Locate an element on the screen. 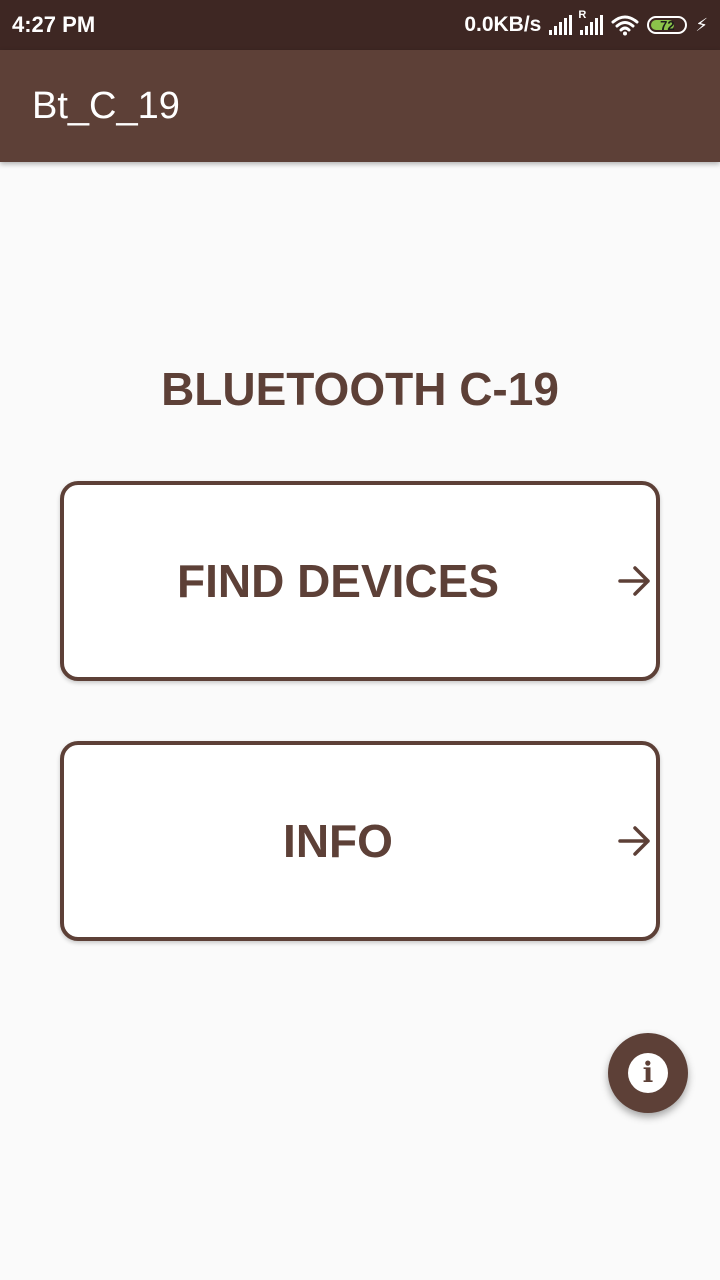 The image size is (720, 1280). page-title: BLUETOOTH C-19 is located at coordinates (360, 389).